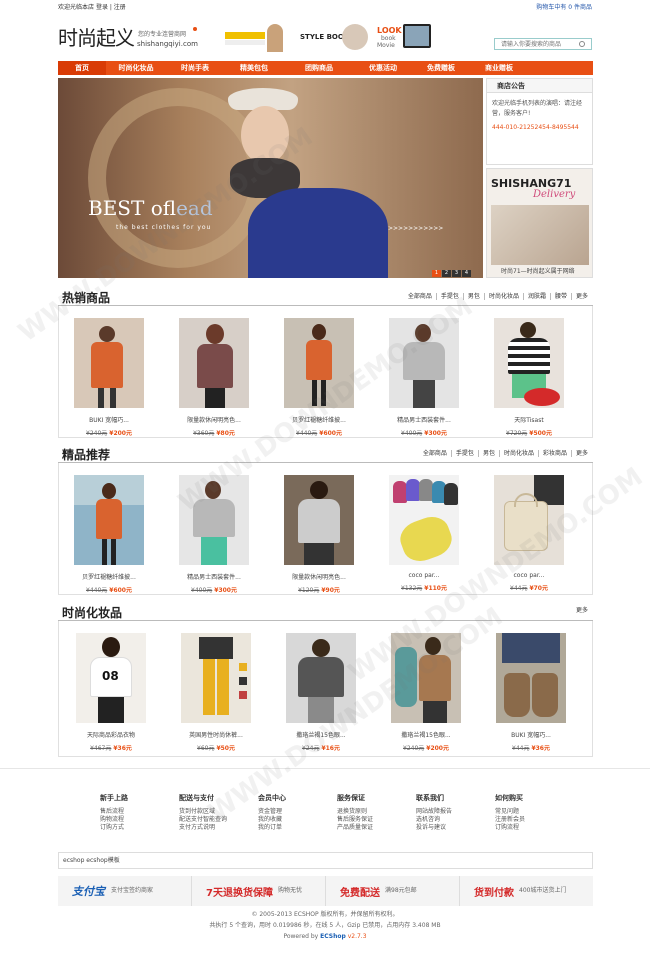 This screenshot has height=953, width=650. I want to click on footer-link: 注册新会员, so click(530, 820).